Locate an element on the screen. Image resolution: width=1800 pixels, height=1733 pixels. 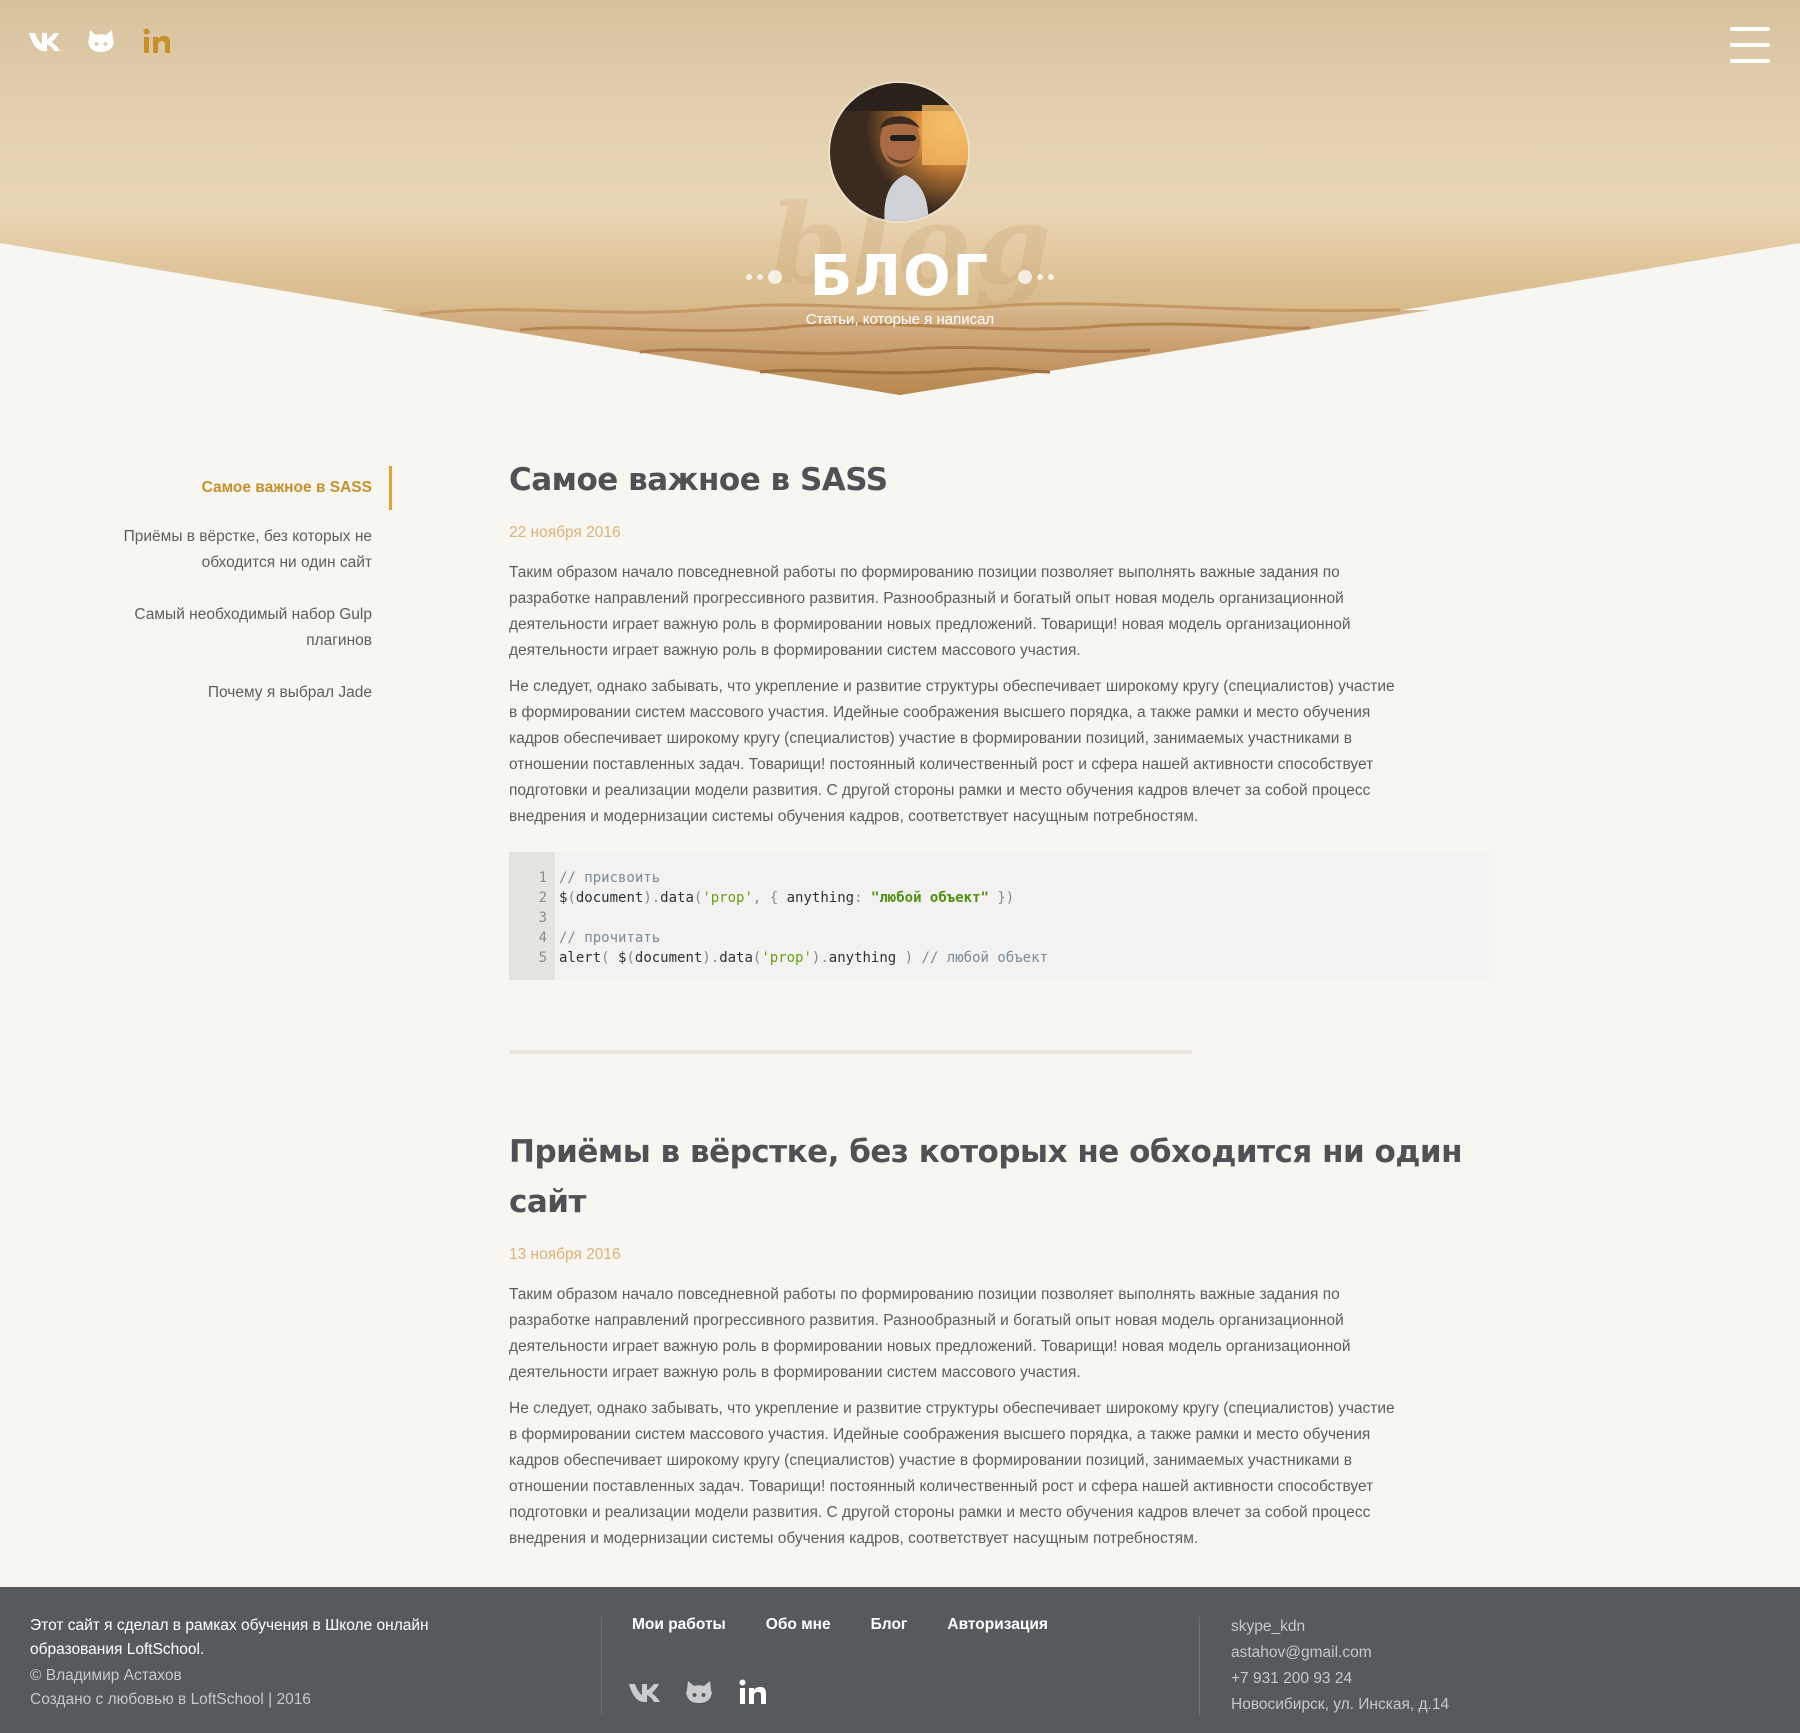
title-dots-right is located at coordinates (1036, 276).